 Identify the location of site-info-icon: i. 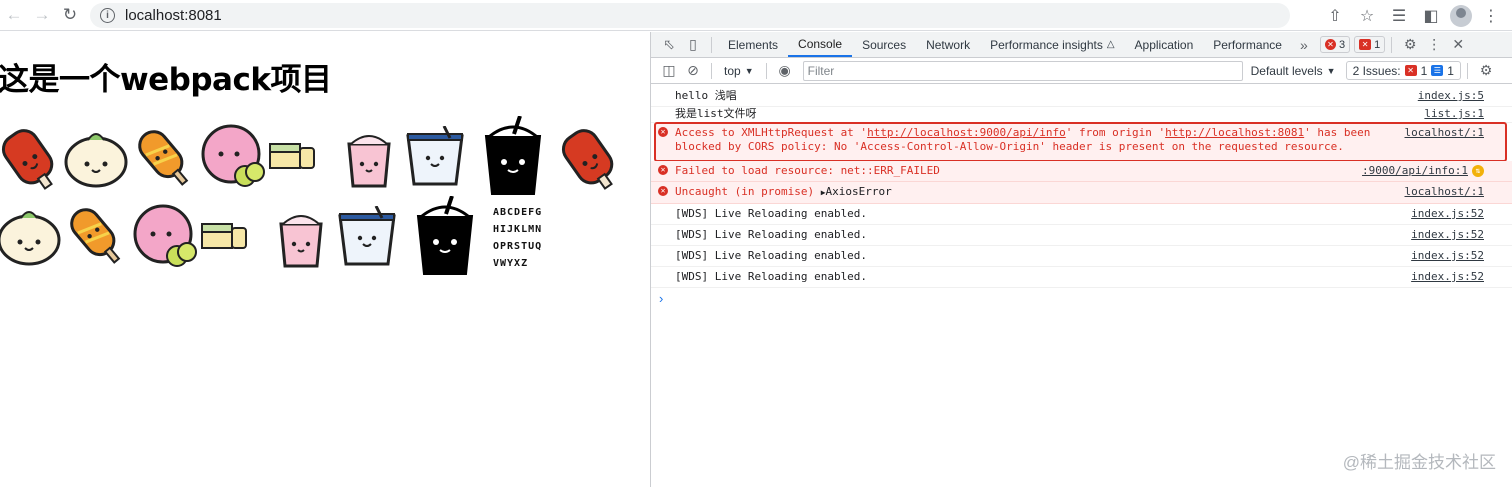
(107, 15).